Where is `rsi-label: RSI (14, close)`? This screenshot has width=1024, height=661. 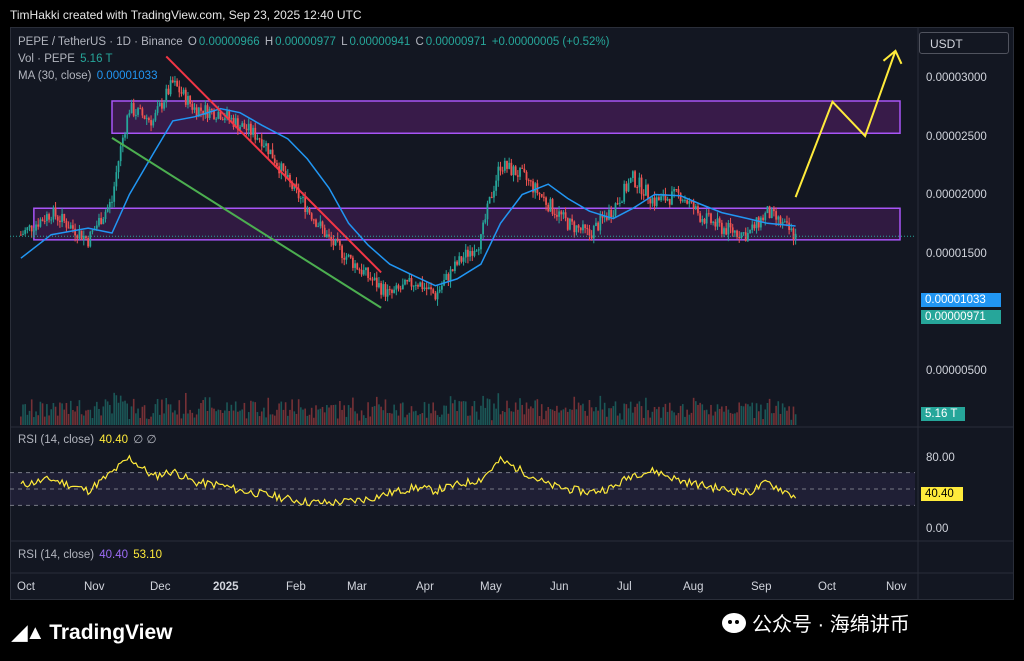
rsi-label: RSI (14, close) is located at coordinates (56, 440).